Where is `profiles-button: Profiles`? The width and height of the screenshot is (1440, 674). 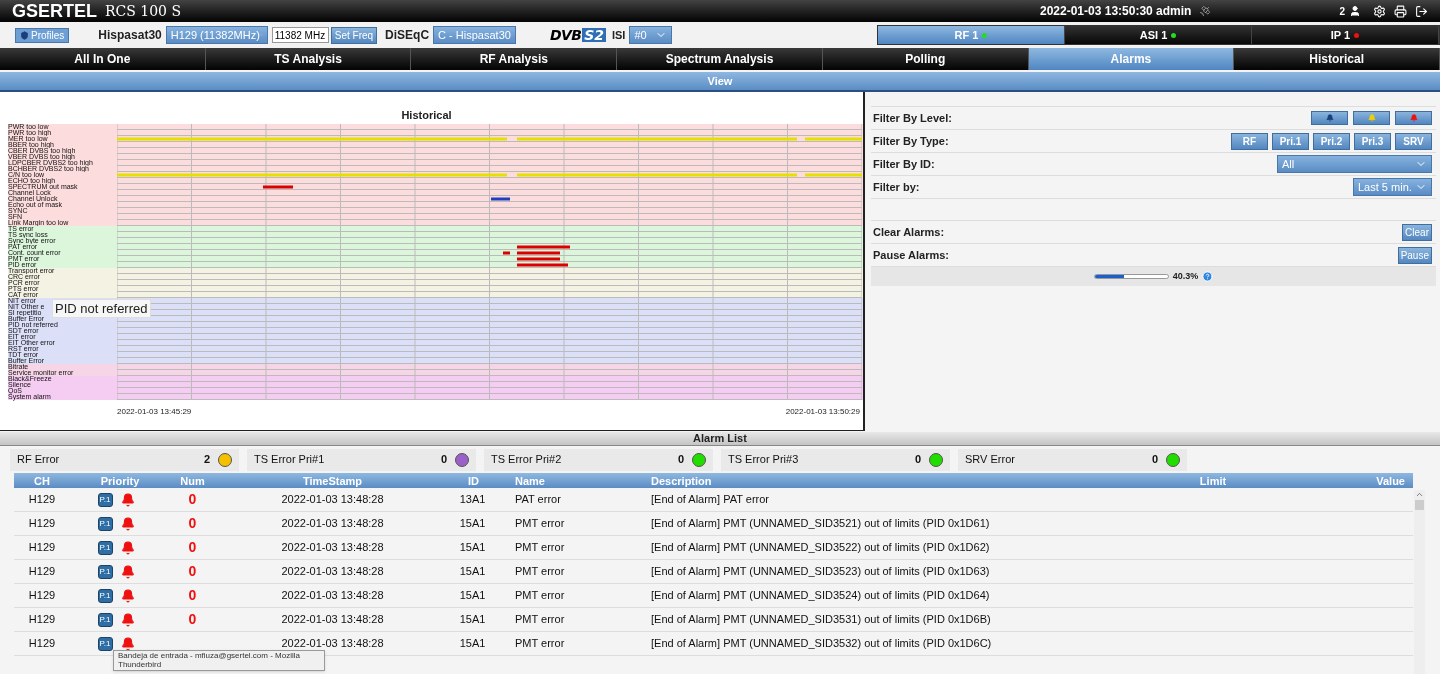
profiles-button: Profiles is located at coordinates (42, 35).